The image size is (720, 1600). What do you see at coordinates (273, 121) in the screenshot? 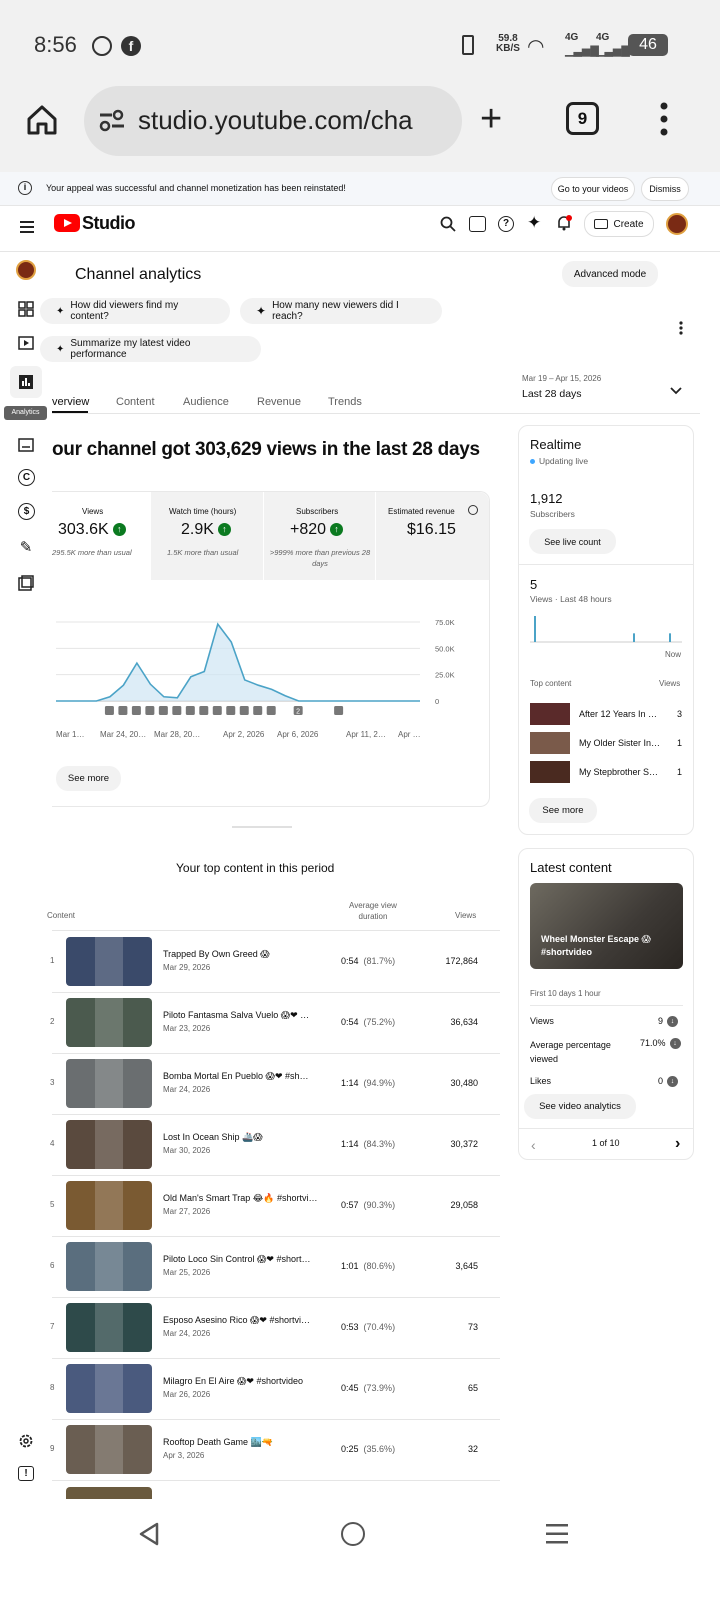
I see `address-bar: studio.youtube.com/cha` at bounding box center [273, 121].